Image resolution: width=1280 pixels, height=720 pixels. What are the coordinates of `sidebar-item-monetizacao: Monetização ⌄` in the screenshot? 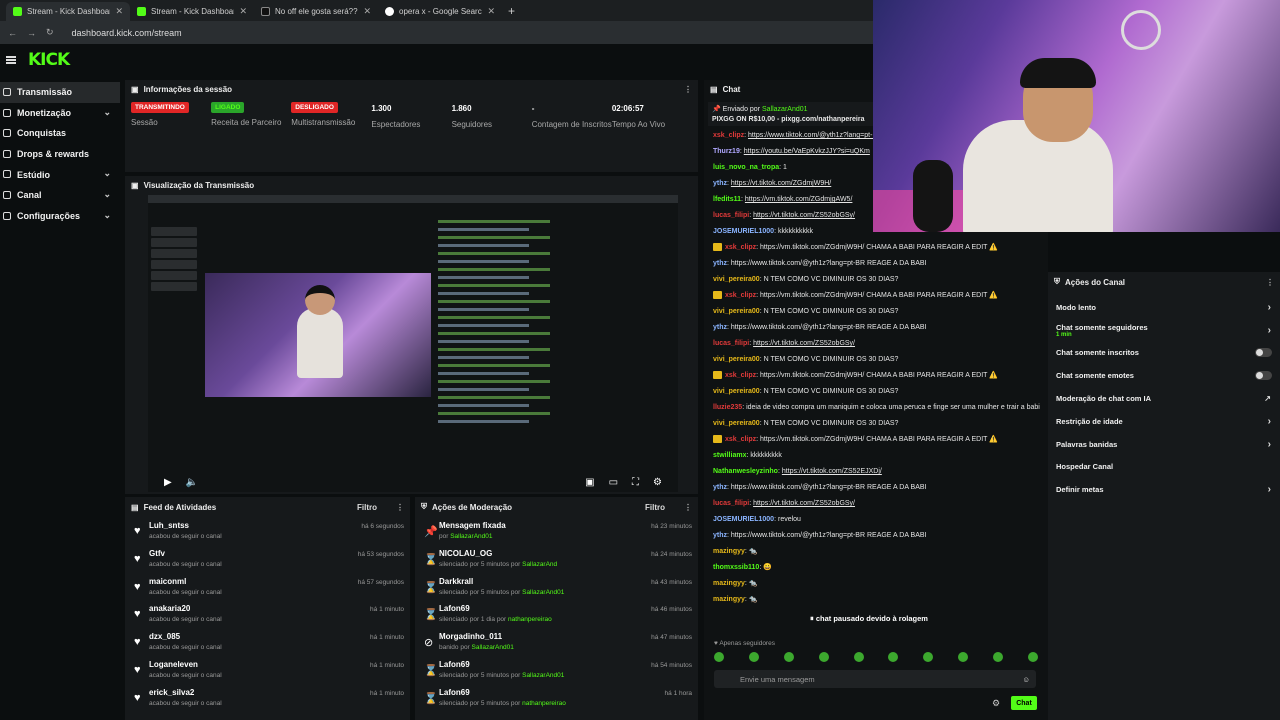 It's located at (60, 113).